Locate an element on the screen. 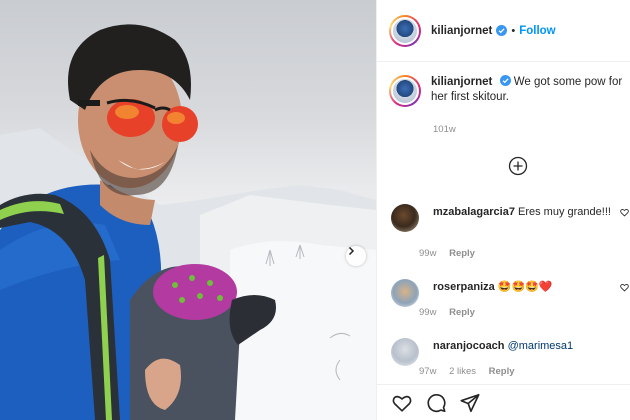 Image resolution: width=630 pixels, height=420 pixels. comment-text: roserpaniza 🤩🤩🤩❤️ is located at coordinates (522, 293).